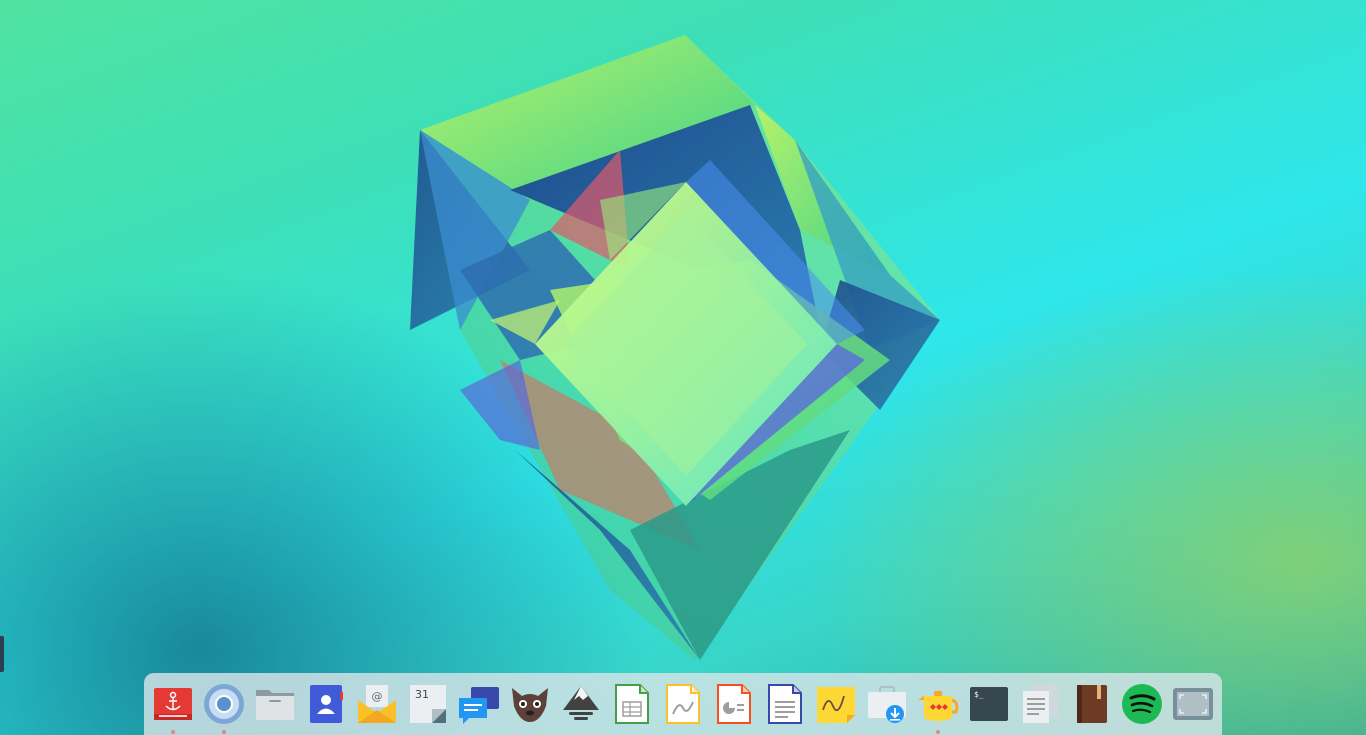  I want to click on teapot-icon, so click(938, 706).